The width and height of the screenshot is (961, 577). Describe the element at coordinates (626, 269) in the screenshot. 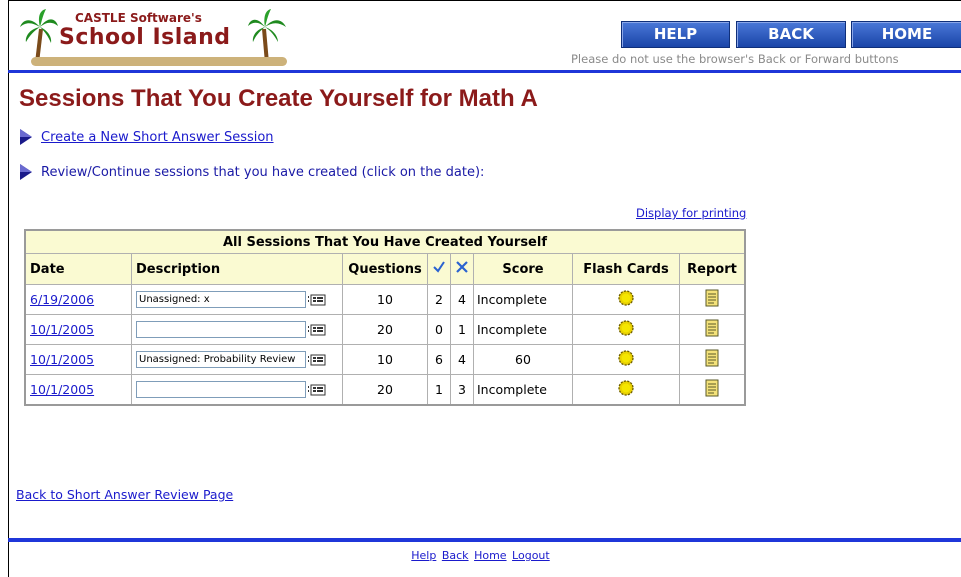

I see `header-flash-cards: Flash Cards` at that location.